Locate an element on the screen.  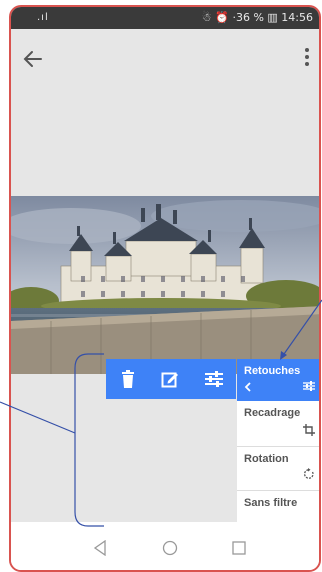
menu-item-label: Rotation is located at coordinates (266, 459).